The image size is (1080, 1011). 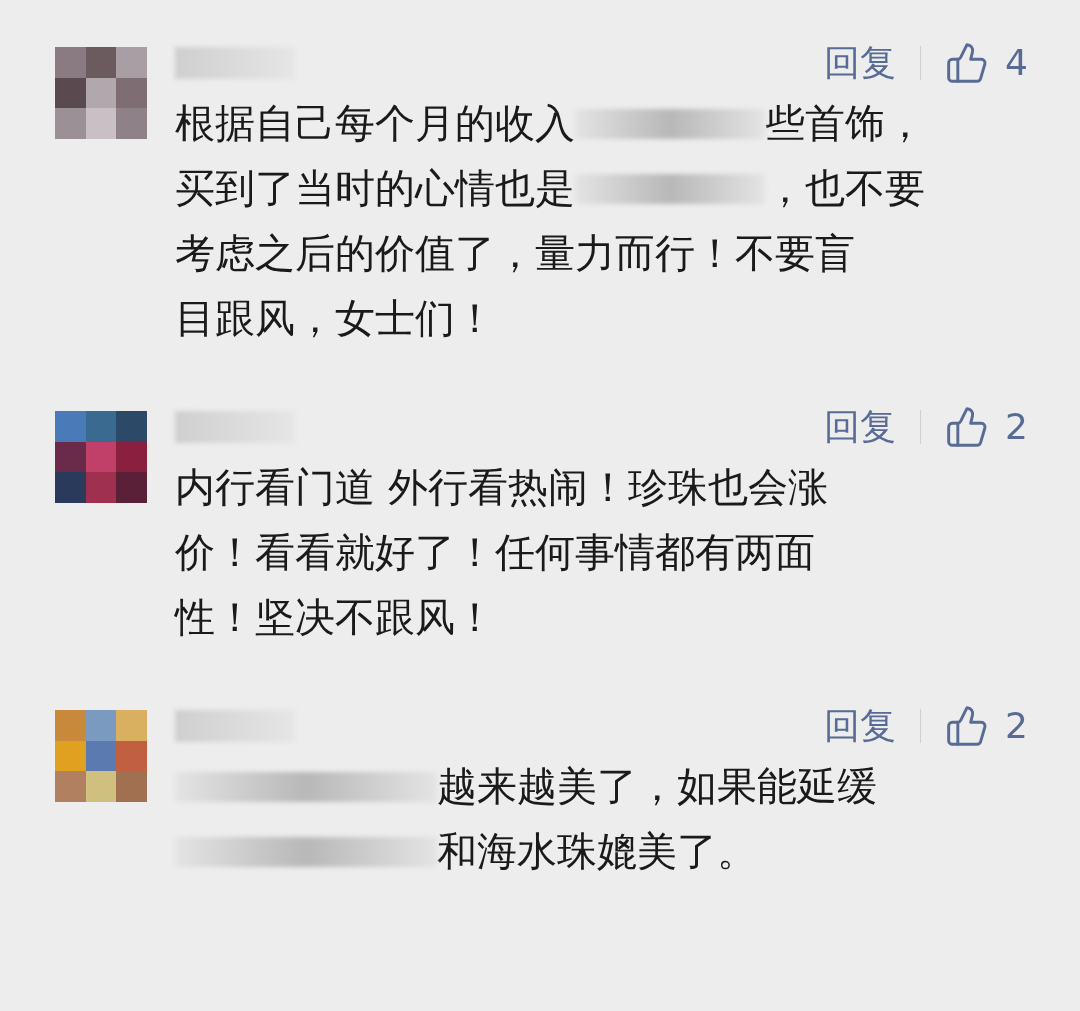 What do you see at coordinates (845, 188) in the screenshot?
I see `comment-text: ，也不要` at bounding box center [845, 188].